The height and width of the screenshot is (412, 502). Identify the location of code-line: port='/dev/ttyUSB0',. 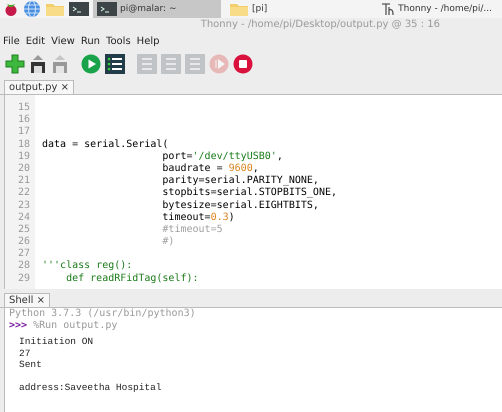
(222, 156).